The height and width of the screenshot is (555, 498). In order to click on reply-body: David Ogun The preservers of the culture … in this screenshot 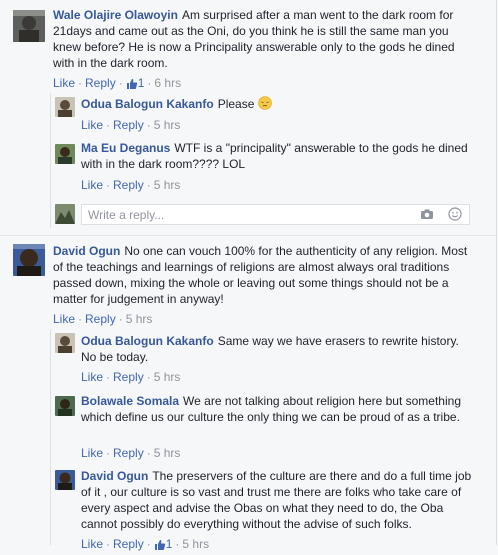, I will do `click(278, 500)`.